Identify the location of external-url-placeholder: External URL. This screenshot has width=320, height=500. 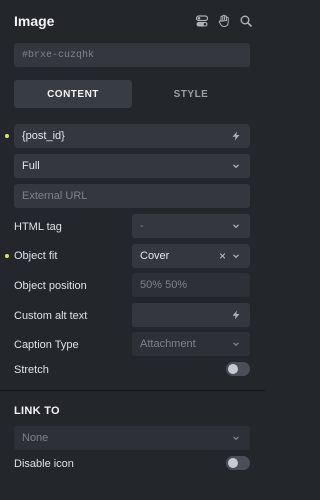
(55, 196).